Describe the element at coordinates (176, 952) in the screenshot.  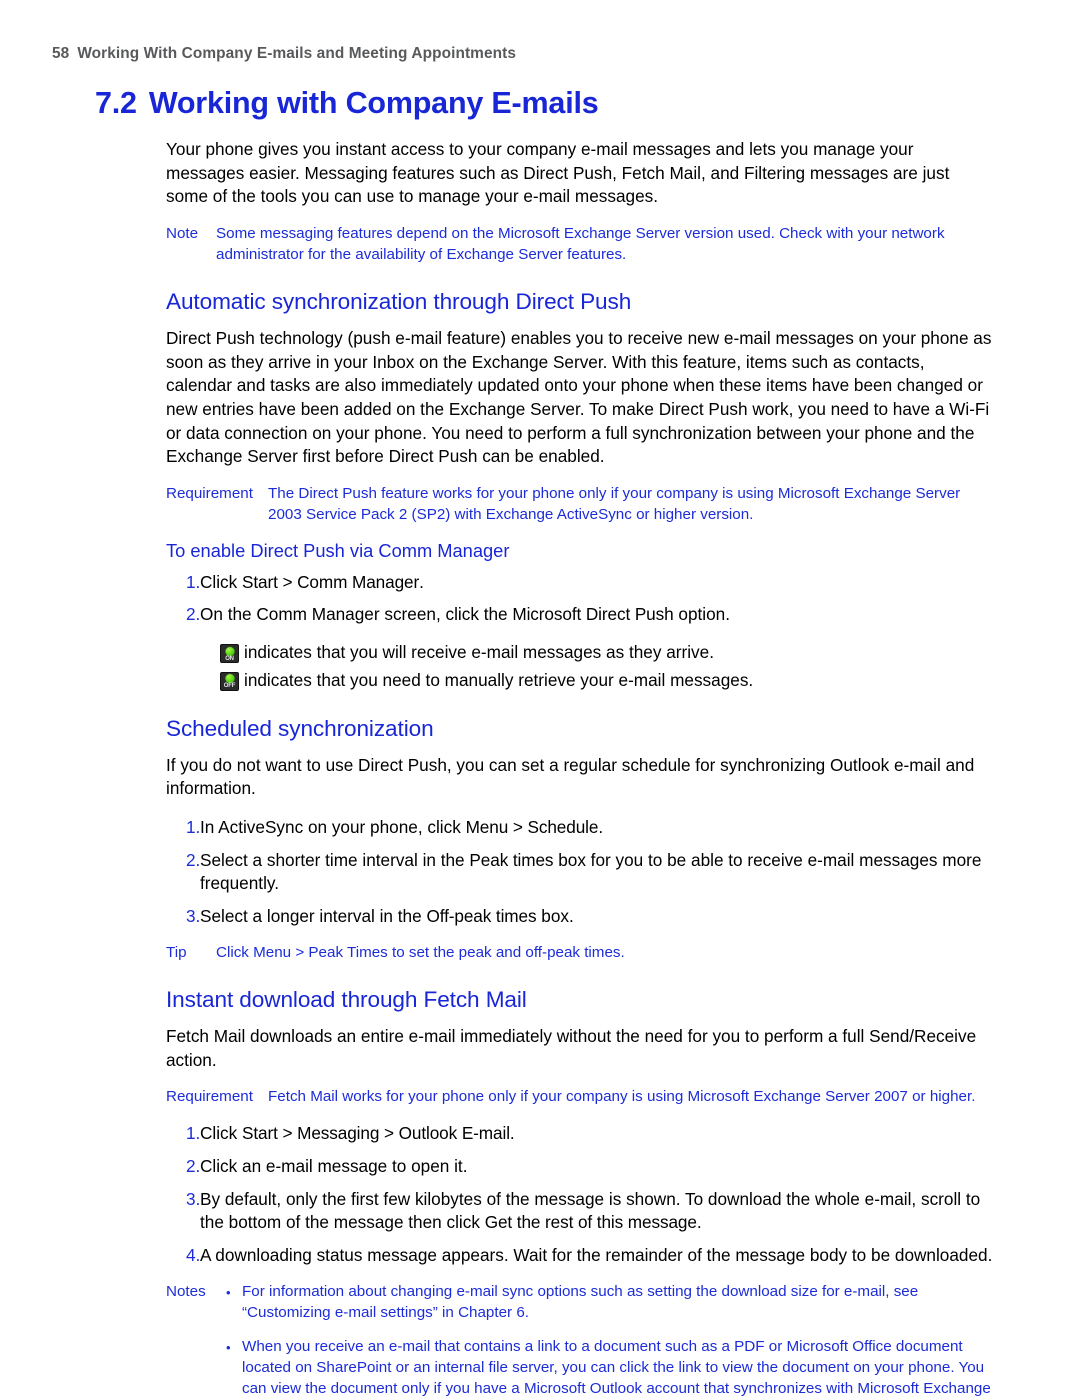
I see `tip-label: Tip` at that location.